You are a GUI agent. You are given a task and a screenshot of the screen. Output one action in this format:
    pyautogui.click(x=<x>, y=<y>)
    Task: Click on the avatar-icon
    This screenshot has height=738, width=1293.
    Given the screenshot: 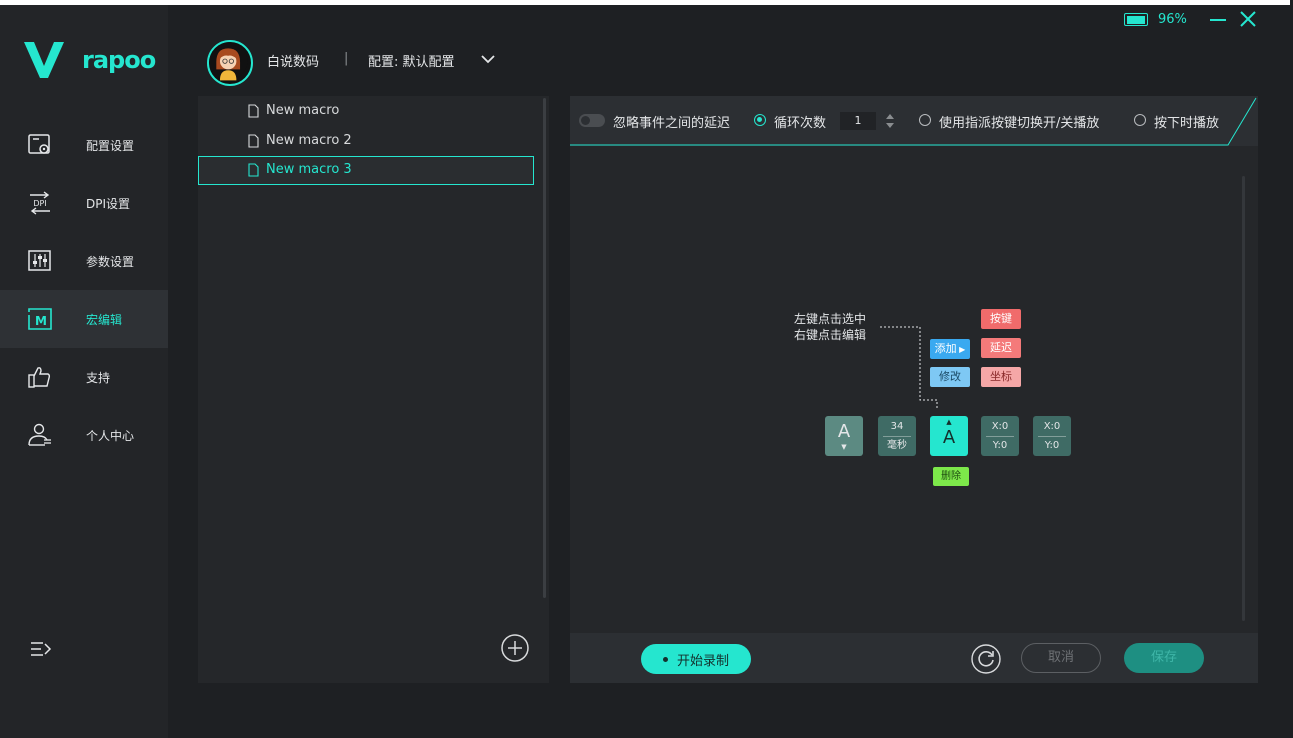 What is the action you would take?
    pyautogui.click(x=228, y=61)
    